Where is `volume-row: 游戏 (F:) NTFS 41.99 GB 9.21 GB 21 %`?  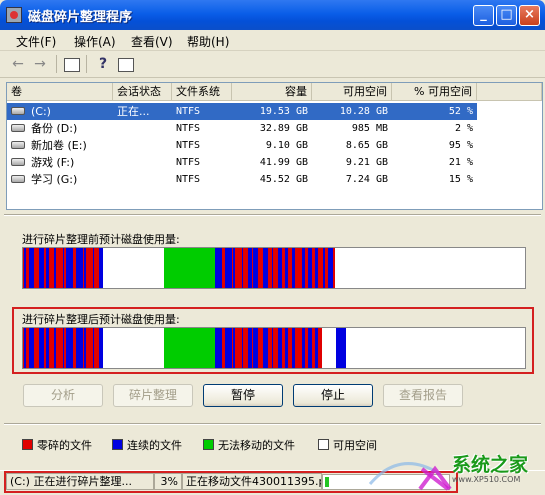 volume-row: 游戏 (F:) NTFS 41.99 GB 9.21 GB 21 % is located at coordinates (242, 162).